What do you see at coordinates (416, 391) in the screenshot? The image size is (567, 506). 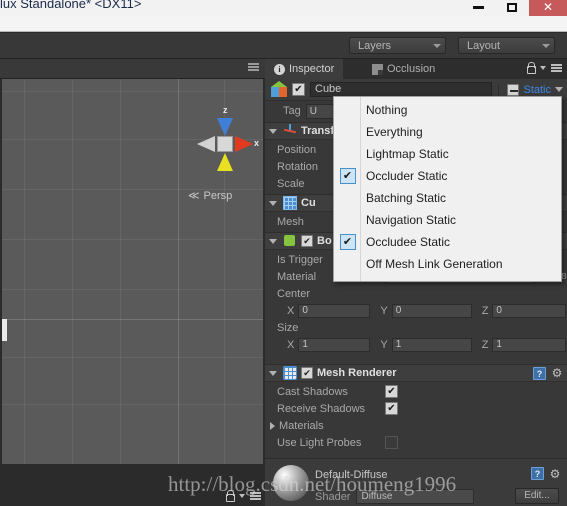 I see `property-row-cast-shadows: Cast Shadows ✔` at bounding box center [416, 391].